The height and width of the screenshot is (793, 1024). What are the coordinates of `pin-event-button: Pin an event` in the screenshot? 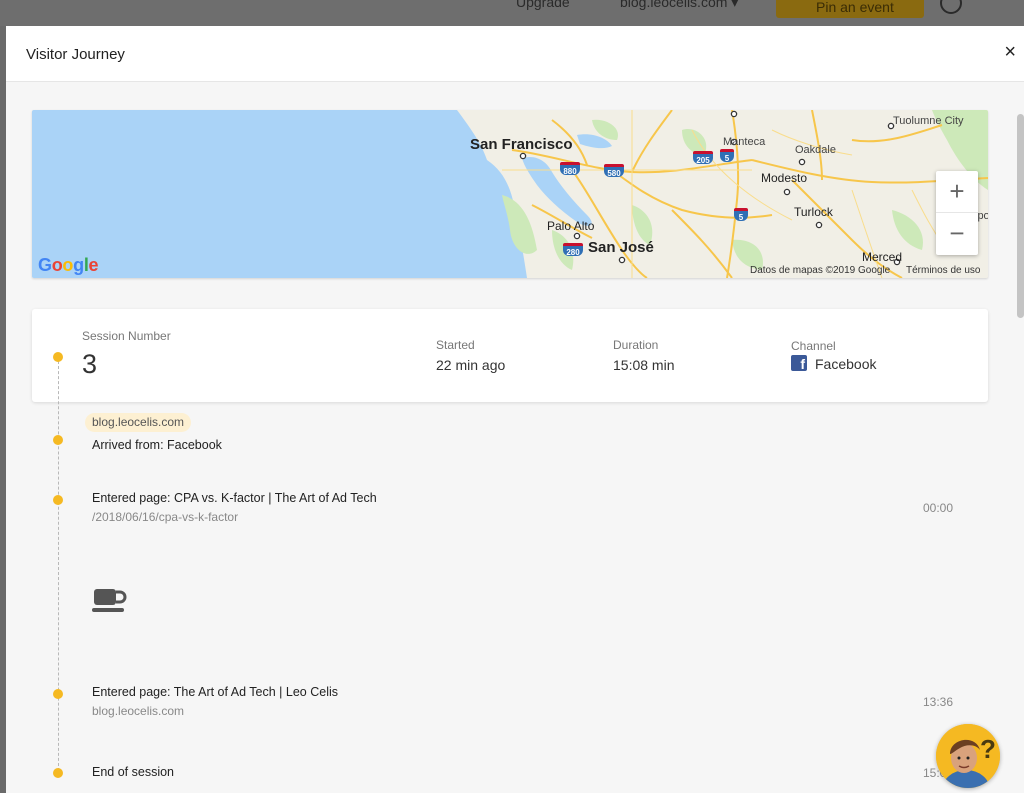 It's located at (850, 9).